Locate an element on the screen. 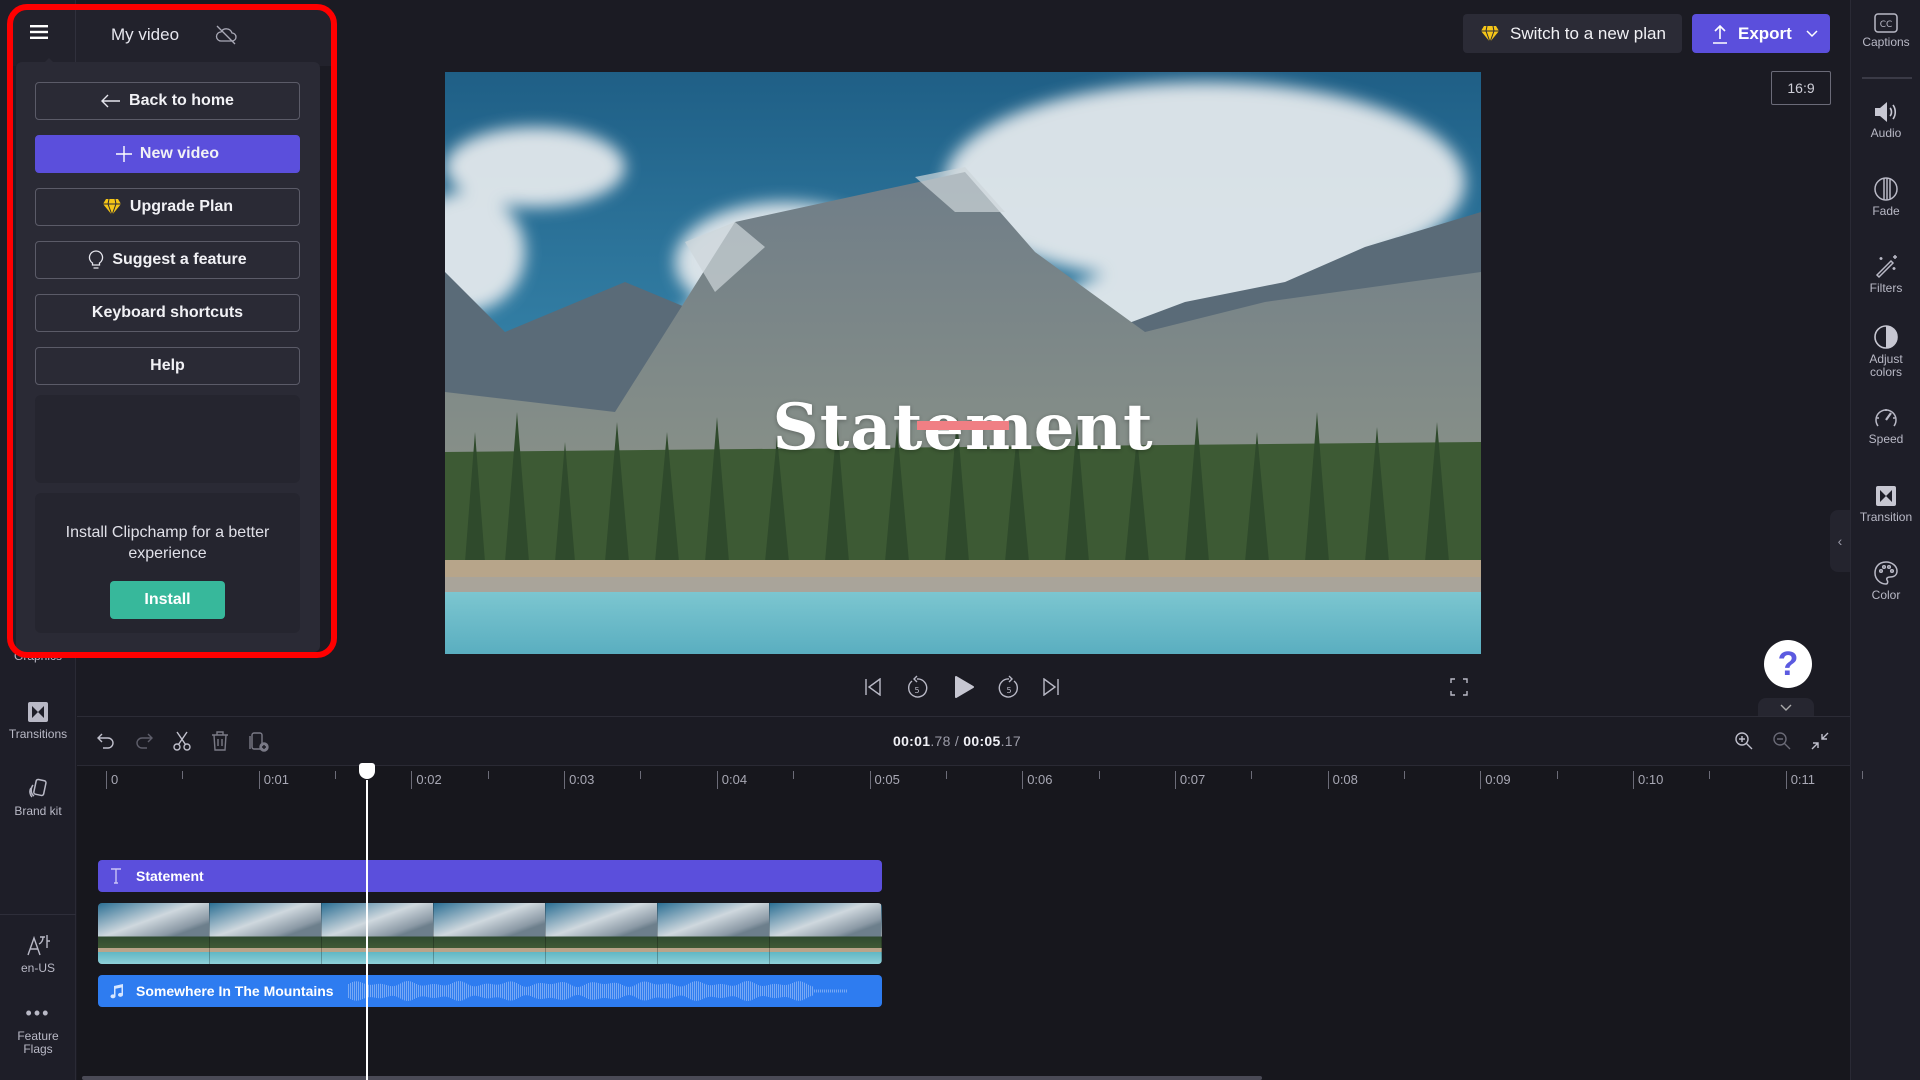 This screenshot has width=1920, height=1080. switch-plan-button: Switch to a new plan is located at coordinates (1572, 33).